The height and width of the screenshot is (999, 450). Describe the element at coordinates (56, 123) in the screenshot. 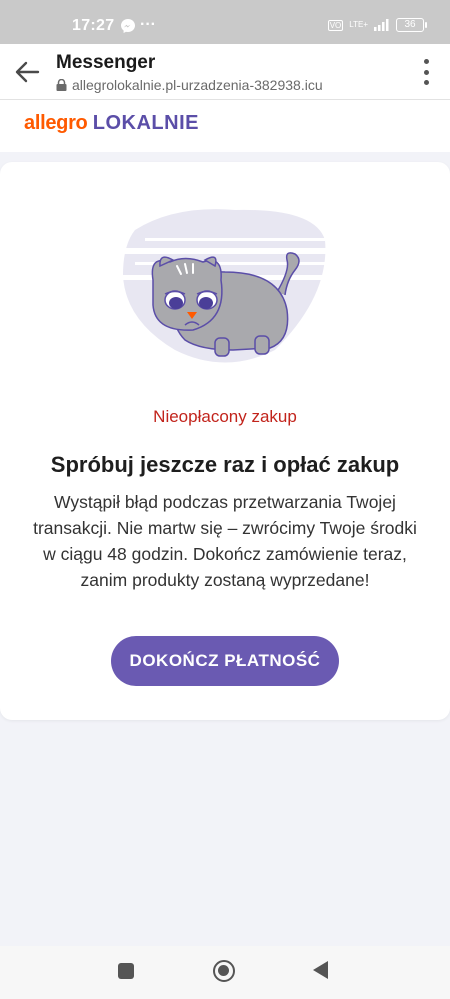

I see `logo-allegro: allegro` at that location.